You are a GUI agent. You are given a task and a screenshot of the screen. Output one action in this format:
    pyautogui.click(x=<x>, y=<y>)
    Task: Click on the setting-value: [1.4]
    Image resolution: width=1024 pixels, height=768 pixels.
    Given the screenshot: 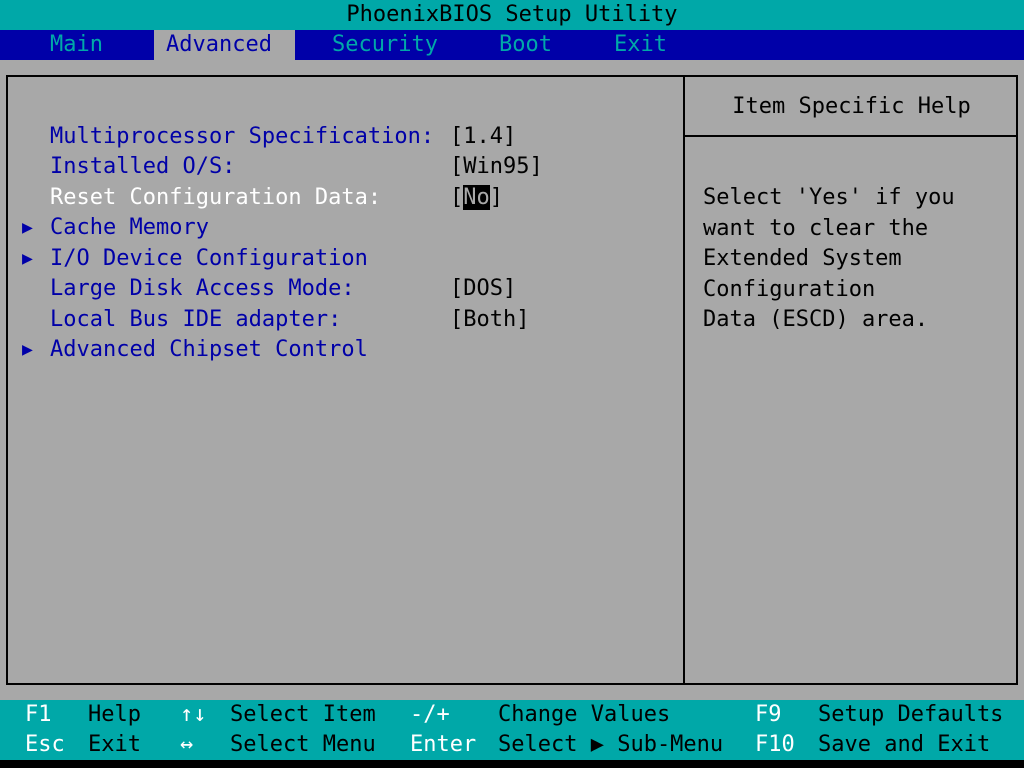 What is the action you would take?
    pyautogui.click(x=483, y=137)
    